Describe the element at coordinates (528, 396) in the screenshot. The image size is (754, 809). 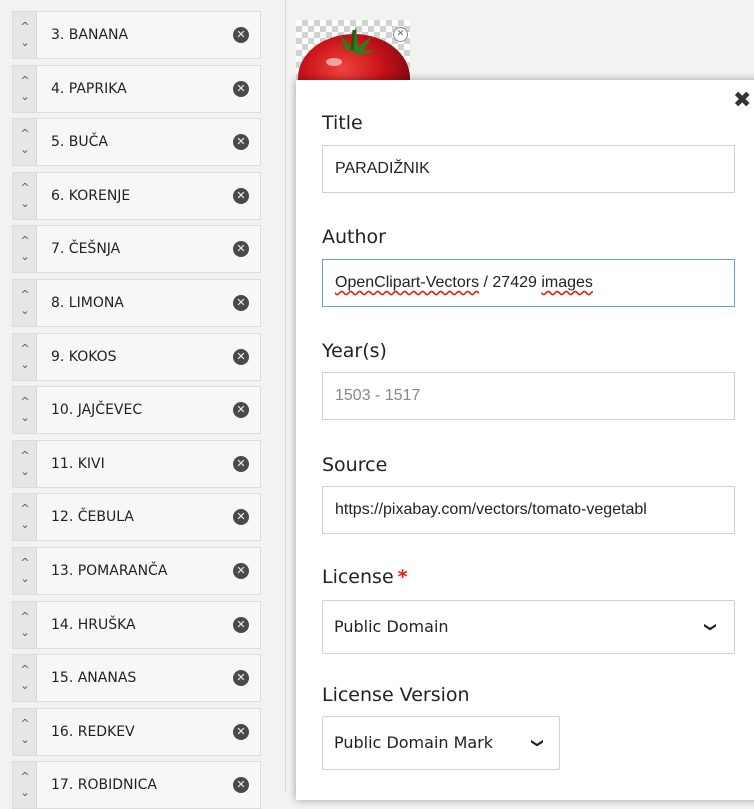
I see `year-input: 1503 - 1517` at that location.